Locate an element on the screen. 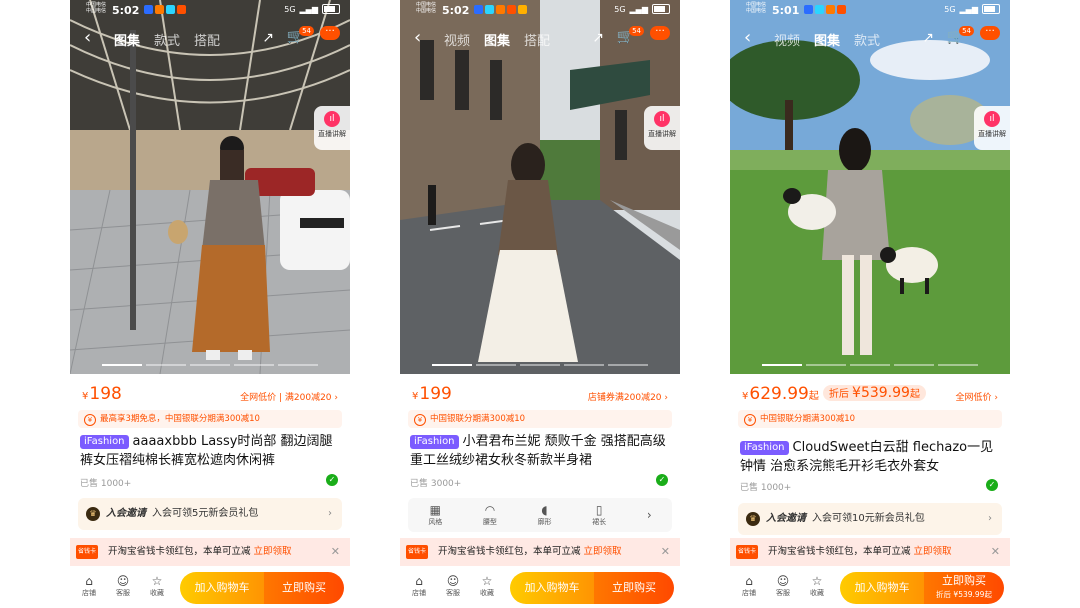 This screenshot has height=608, width=1080. product-title: iFashion 小君君布兰妮 颓败千金 强搭配高级重工丝绒纱裙女秋冬新款半身裙 is located at coordinates (538, 451).